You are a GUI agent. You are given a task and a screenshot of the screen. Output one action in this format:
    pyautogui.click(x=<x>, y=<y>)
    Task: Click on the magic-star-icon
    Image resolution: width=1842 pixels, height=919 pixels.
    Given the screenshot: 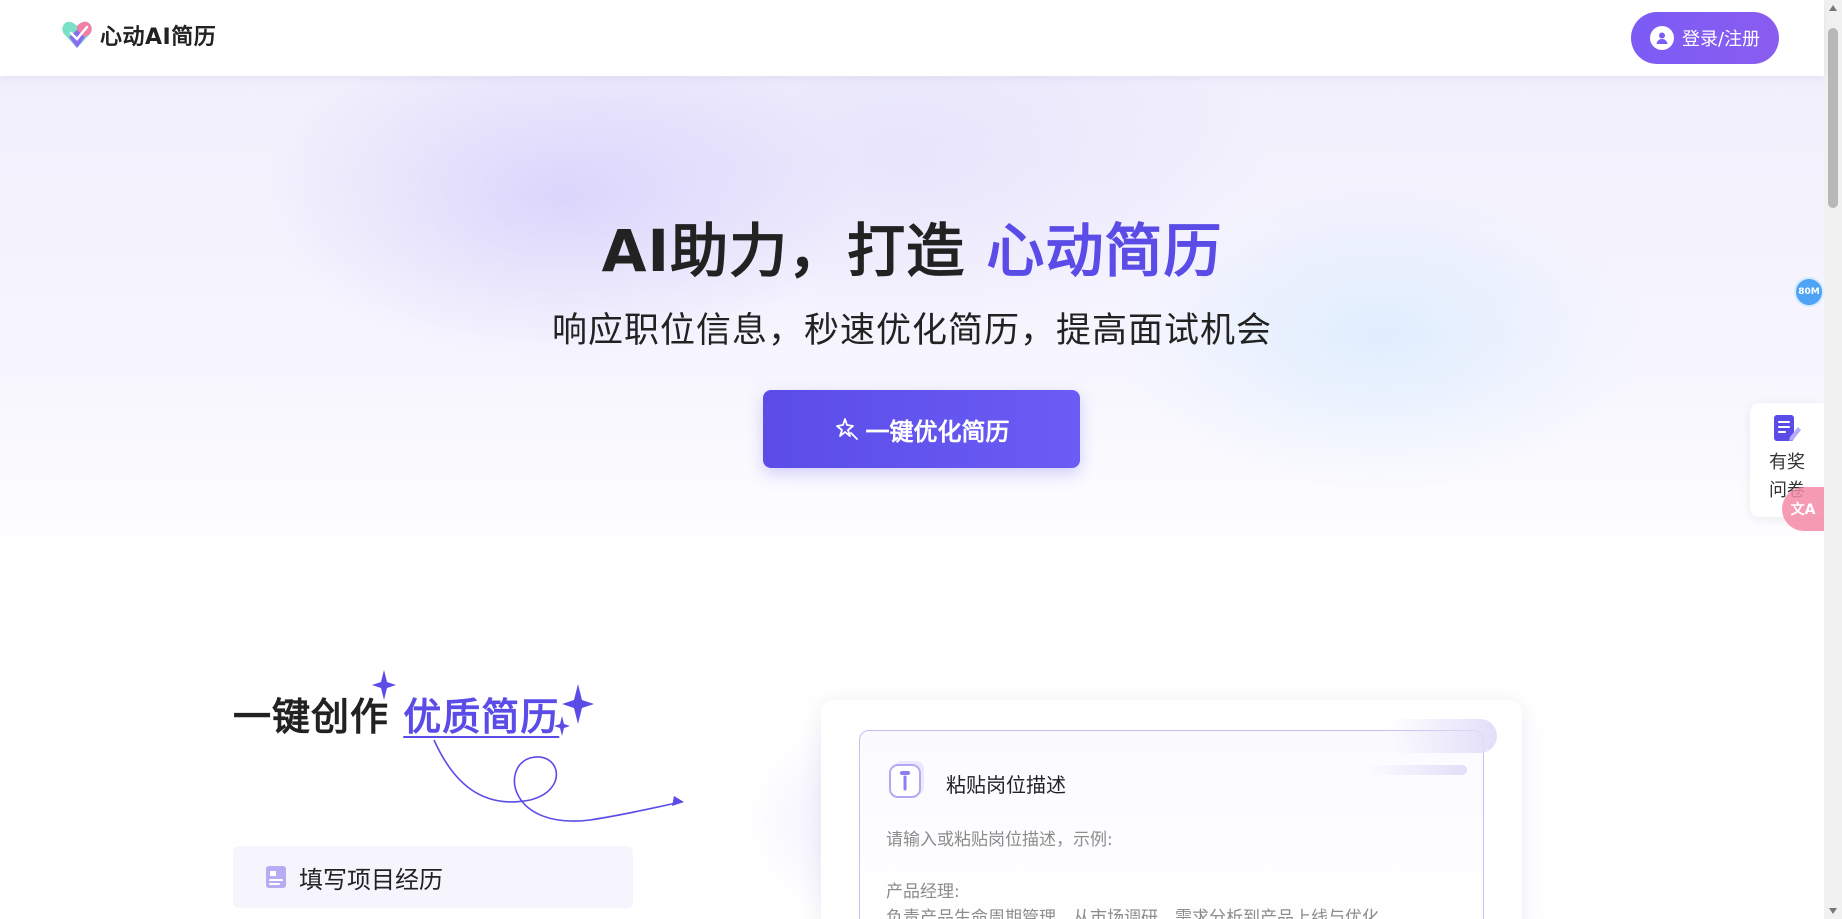 What is the action you would take?
    pyautogui.click(x=846, y=429)
    